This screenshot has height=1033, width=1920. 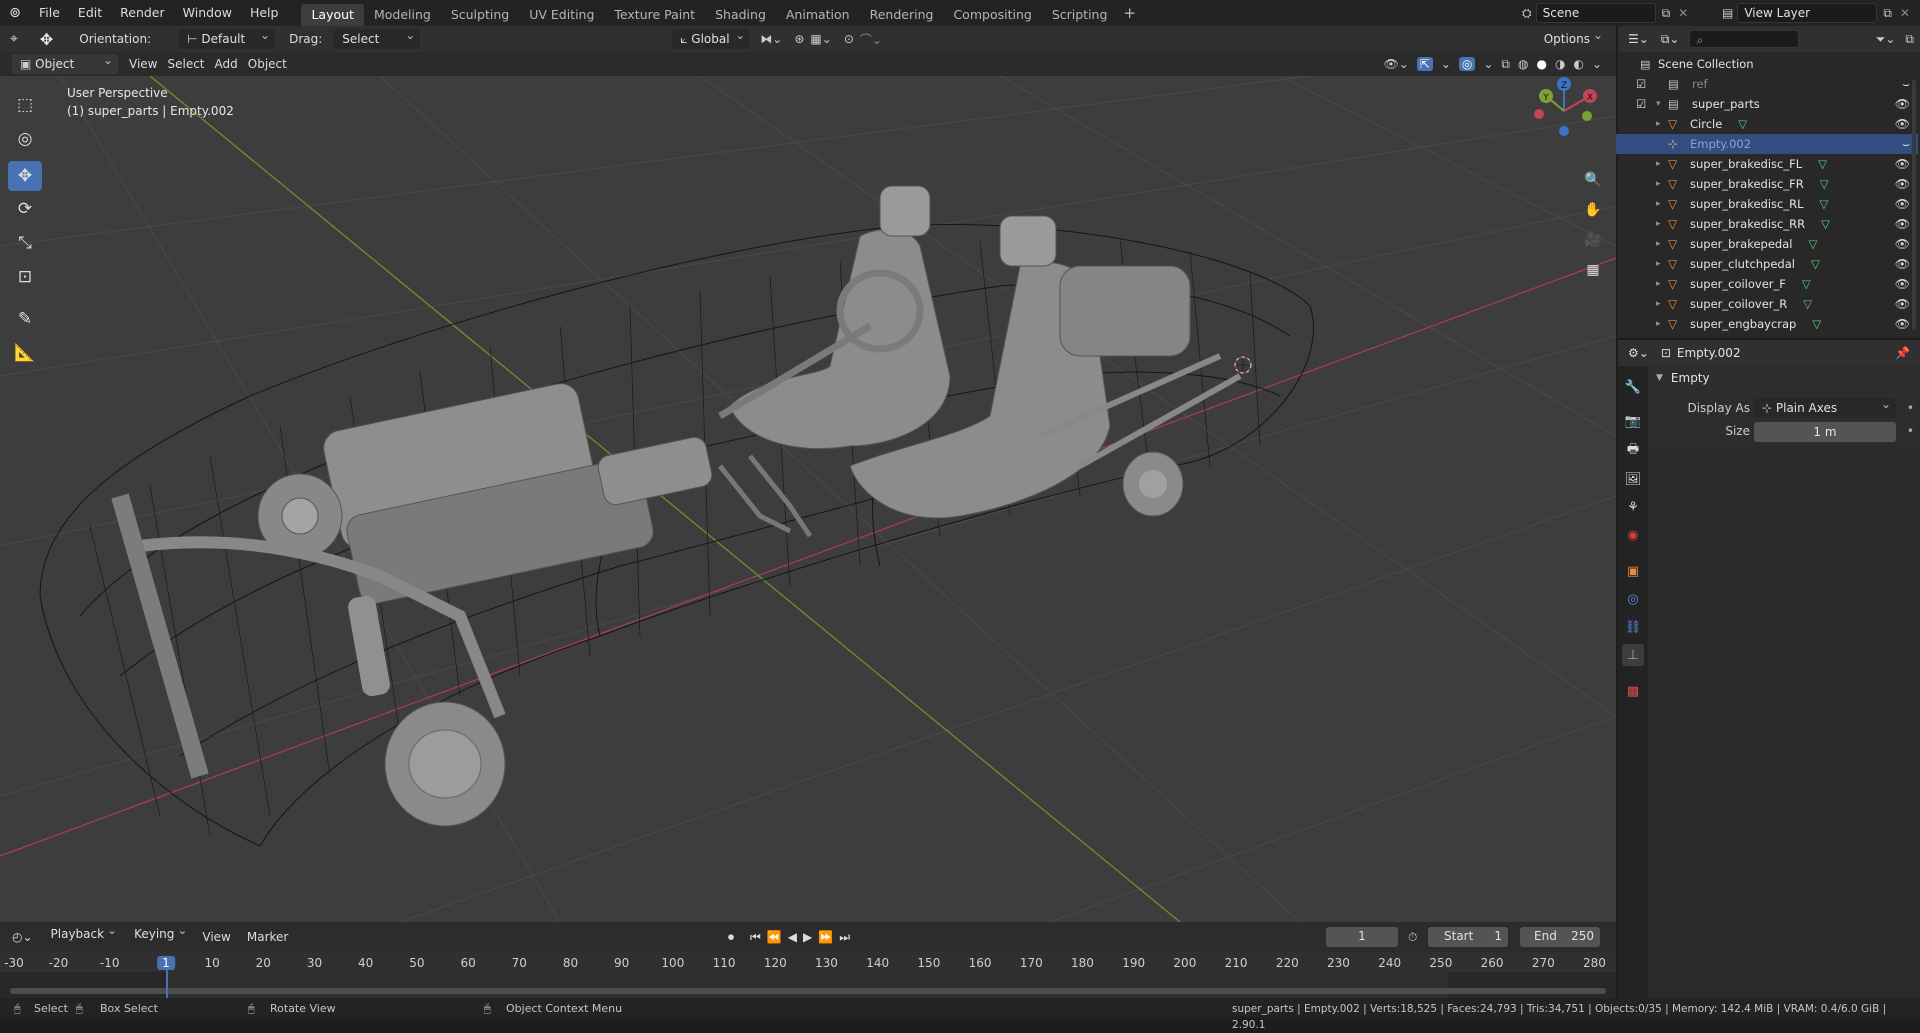 What do you see at coordinates (1666, 13) in the screenshot?
I see `new-scene-icon: ⧉` at bounding box center [1666, 13].